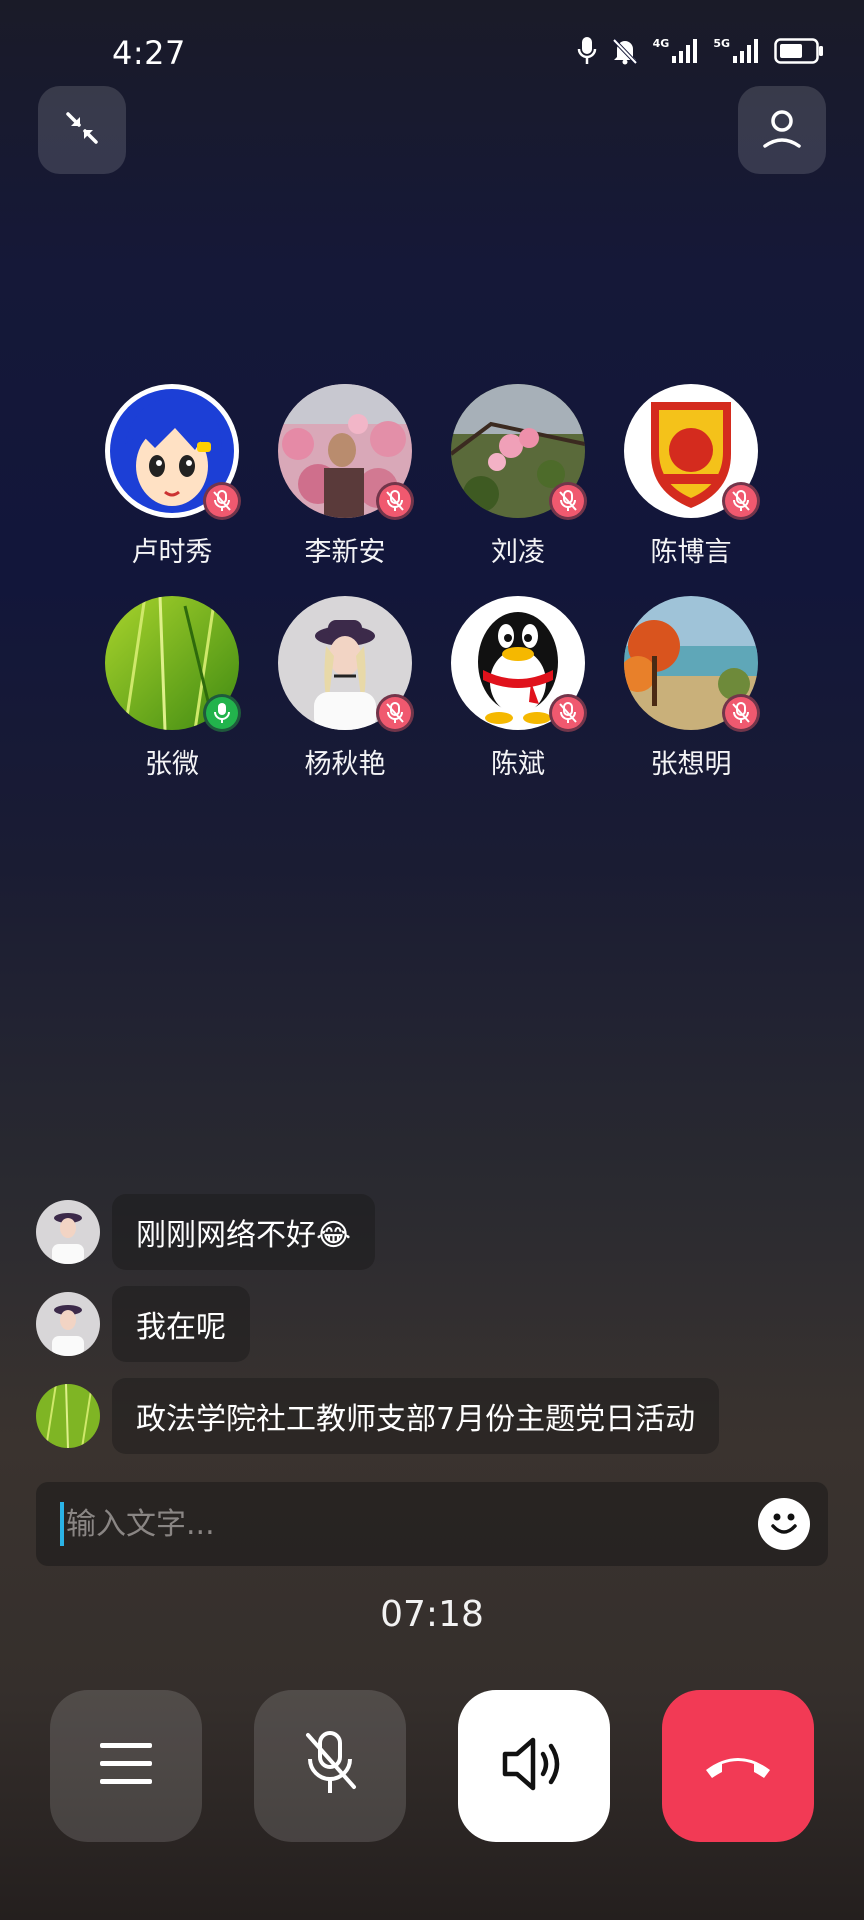 Image resolution: width=864 pixels, height=1920 pixels. What do you see at coordinates (691, 477) in the screenshot?
I see `participant: 陈博言` at bounding box center [691, 477].